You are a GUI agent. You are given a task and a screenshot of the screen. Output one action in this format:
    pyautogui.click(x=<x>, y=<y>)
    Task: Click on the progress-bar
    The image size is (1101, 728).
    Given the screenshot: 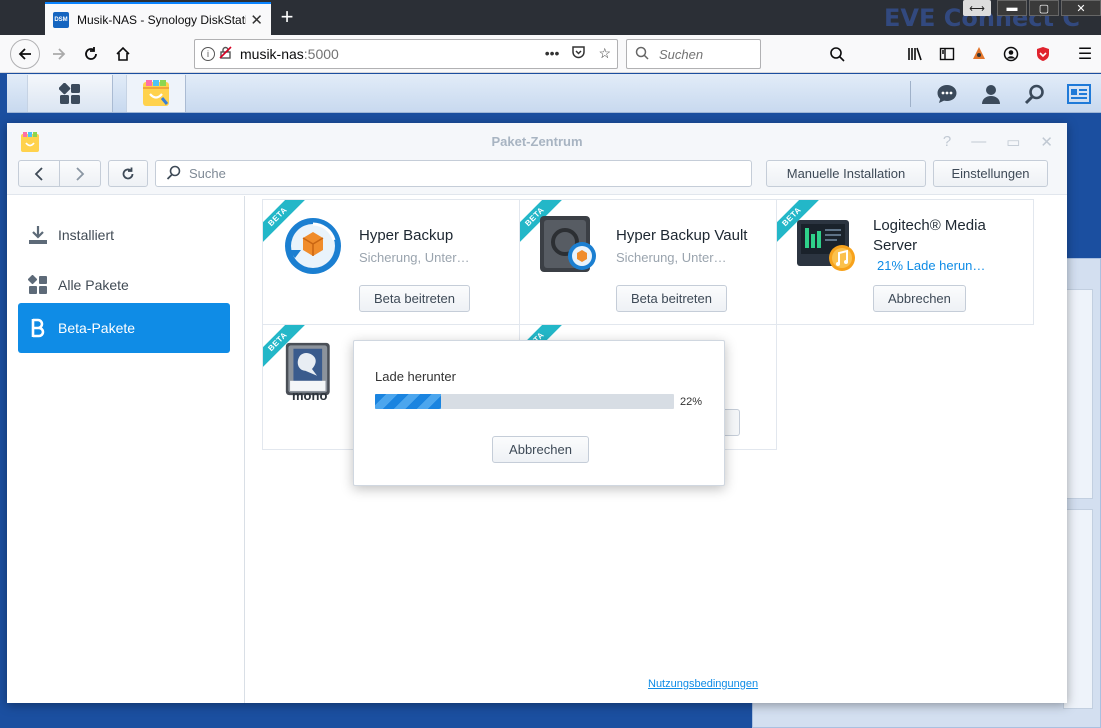 What is the action you would take?
    pyautogui.click(x=524, y=401)
    